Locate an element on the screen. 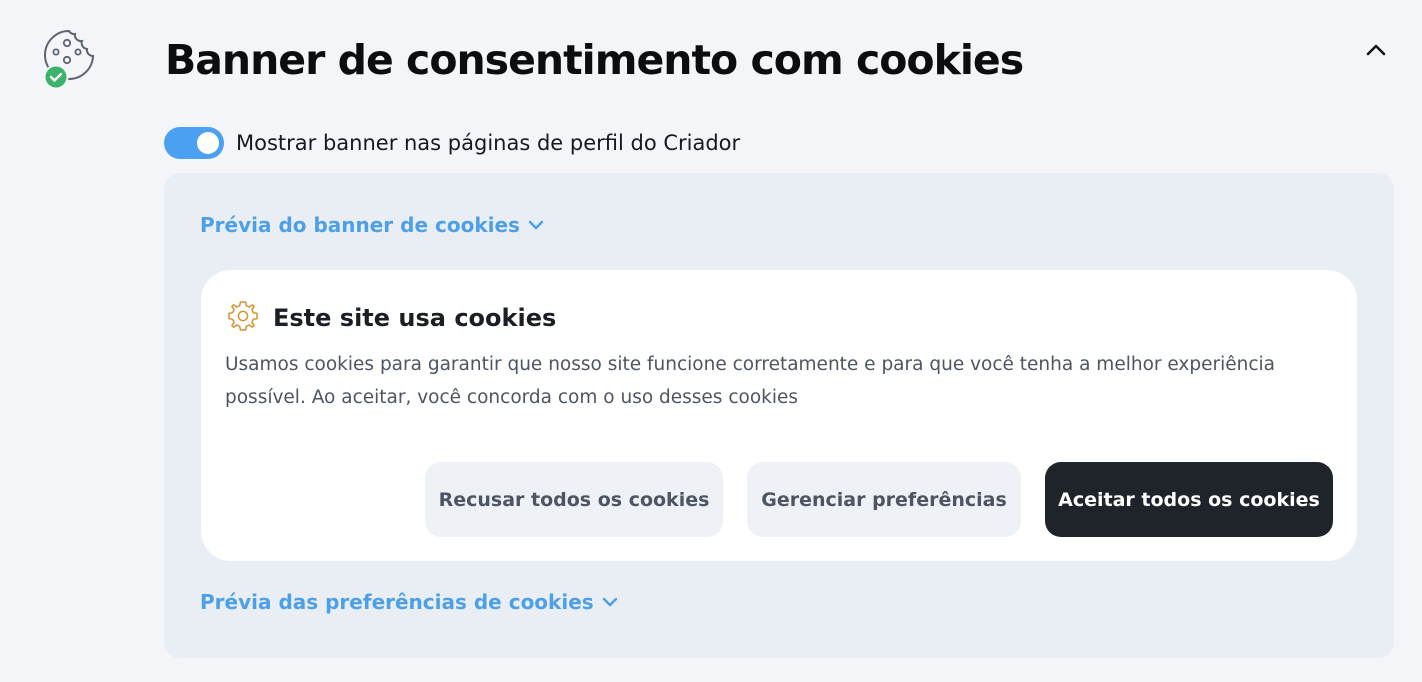  reject-all-cookies-button: Recusar todos os cookies is located at coordinates (574, 499).